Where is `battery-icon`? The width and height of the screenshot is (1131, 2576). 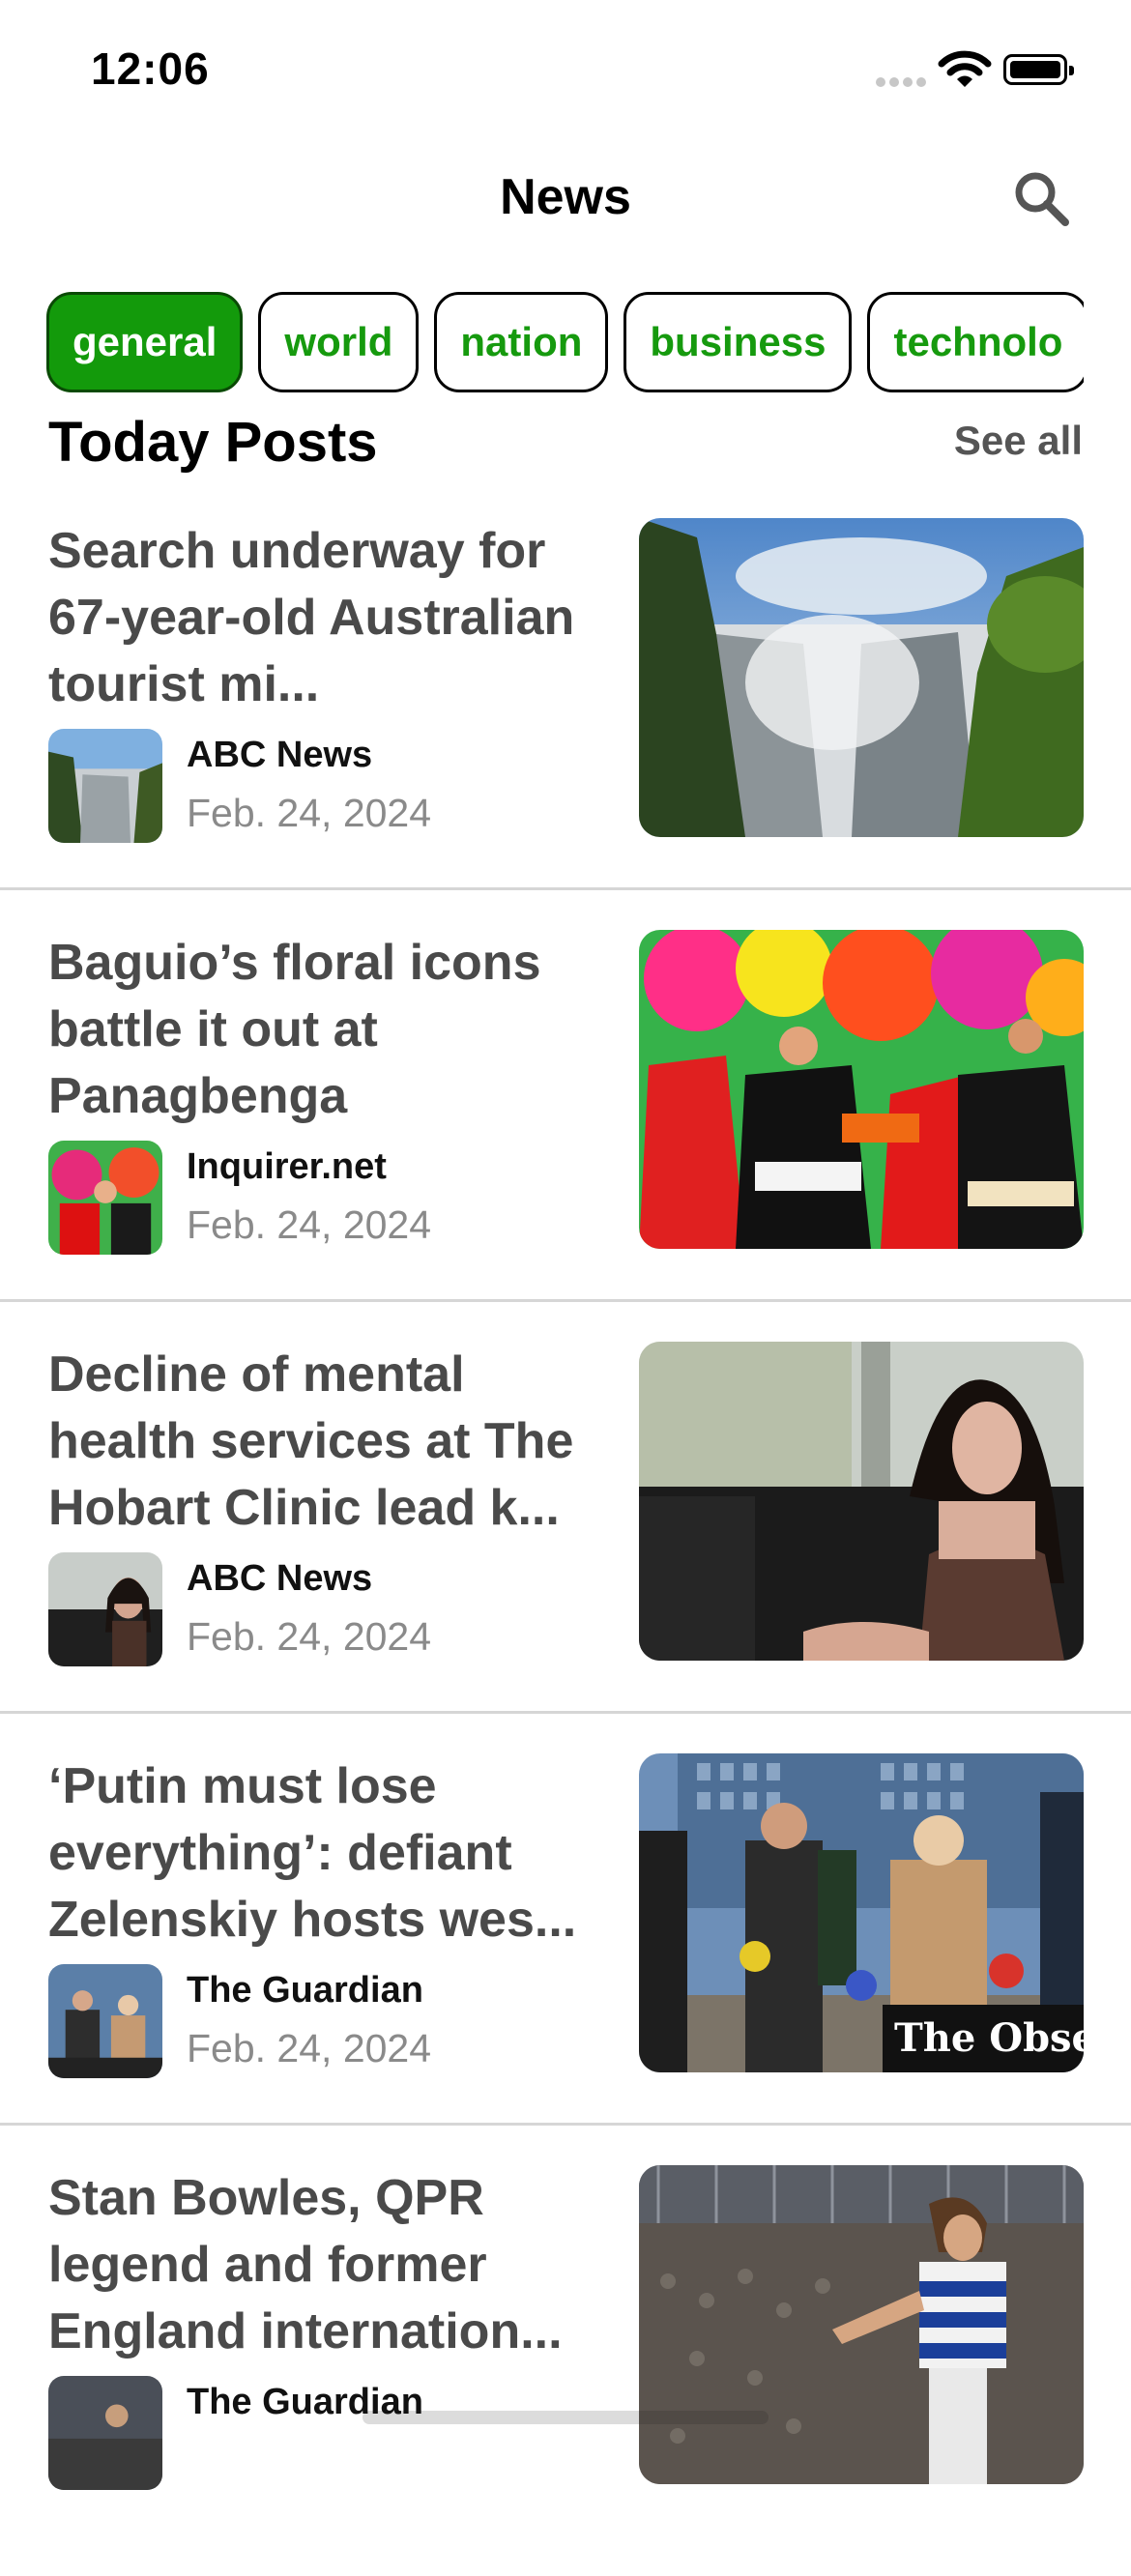
battery-icon is located at coordinates (1038, 69).